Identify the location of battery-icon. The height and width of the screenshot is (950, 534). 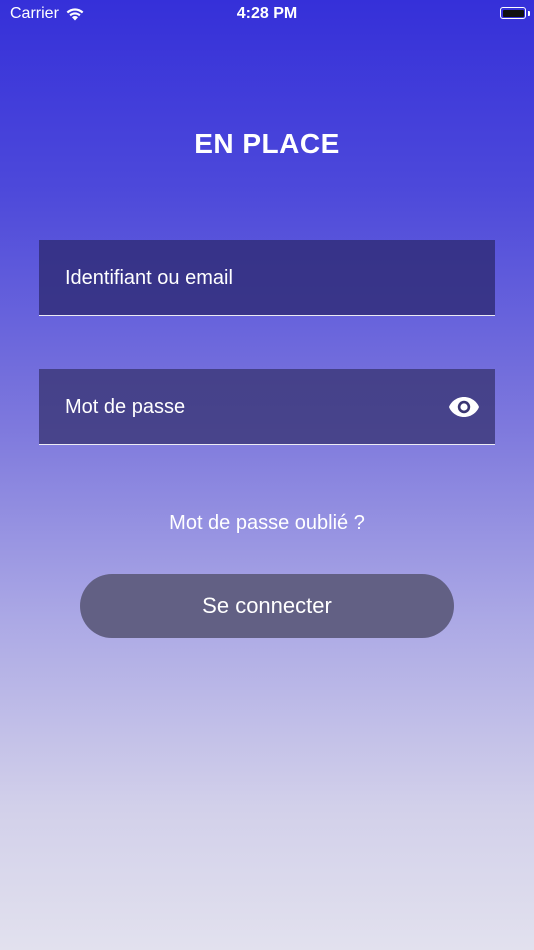
(513, 13).